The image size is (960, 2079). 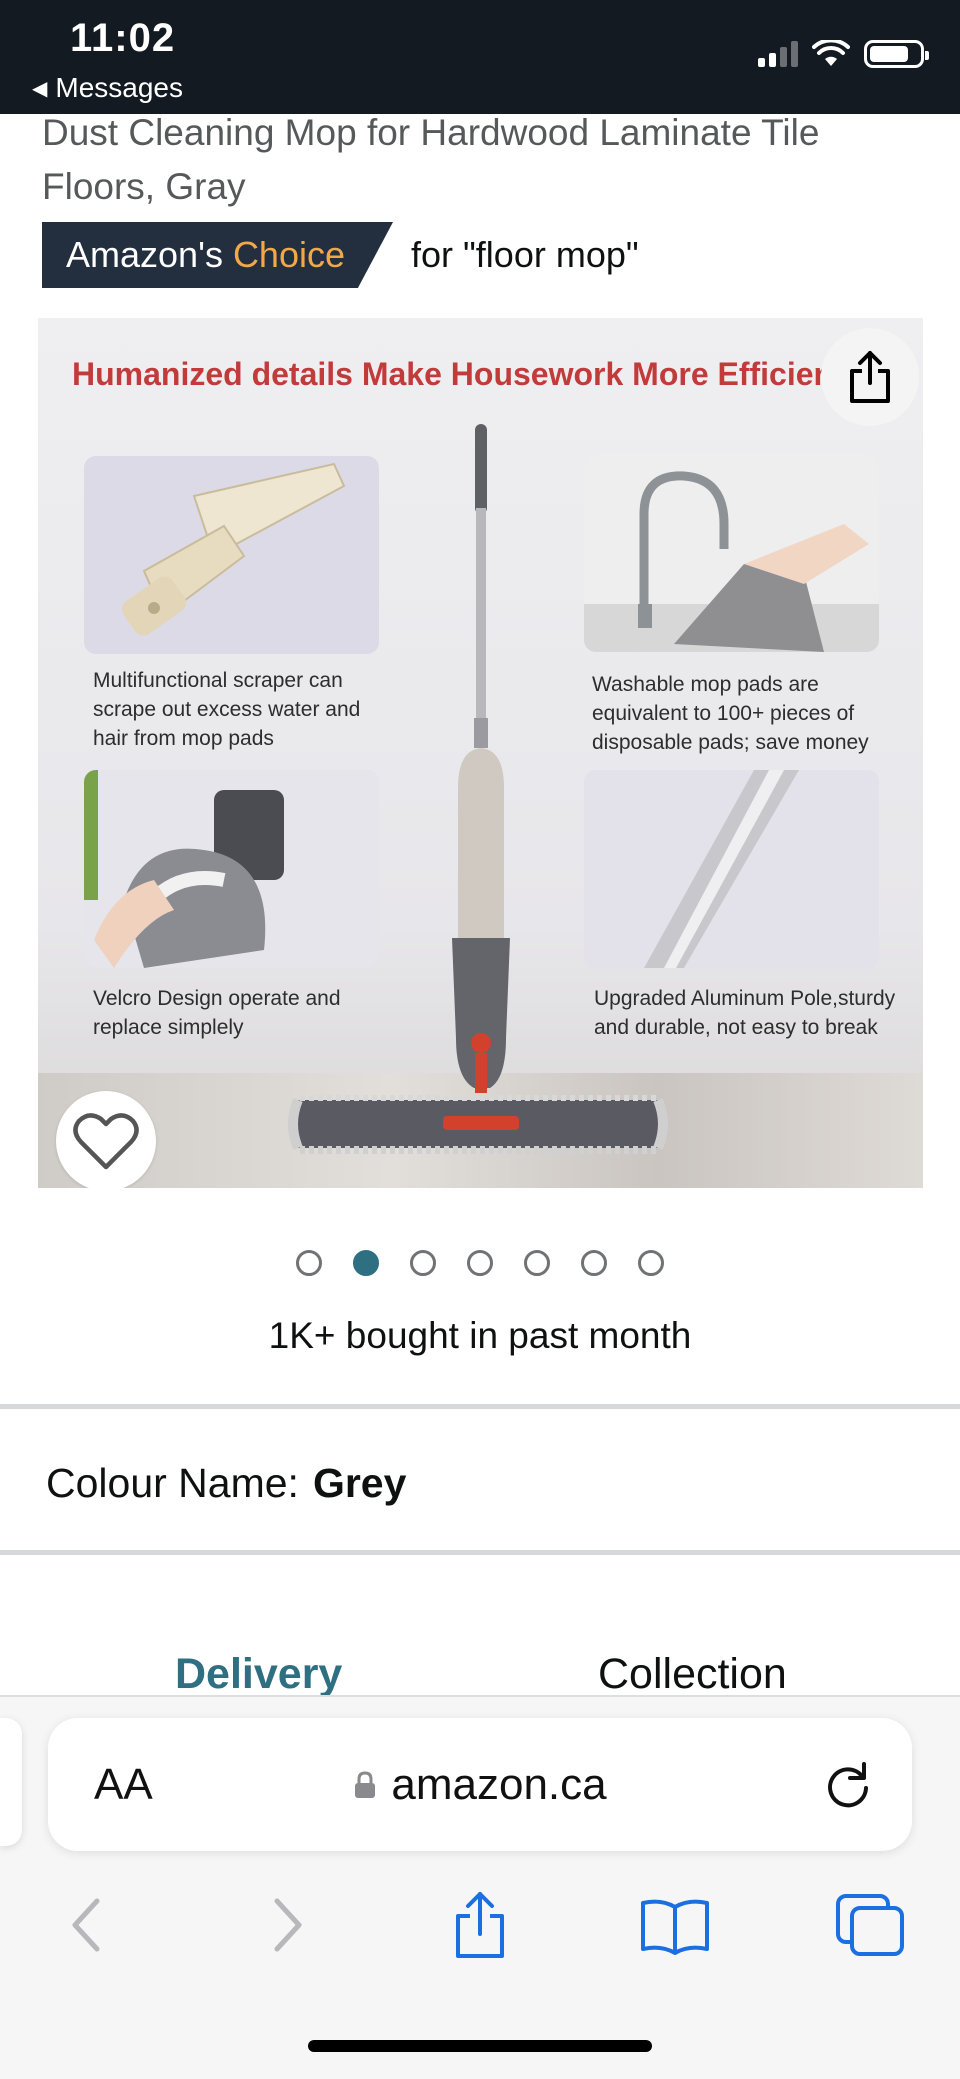 I want to click on fulfilment-tabs: Delivery Collection, so click(x=480, y=1675).